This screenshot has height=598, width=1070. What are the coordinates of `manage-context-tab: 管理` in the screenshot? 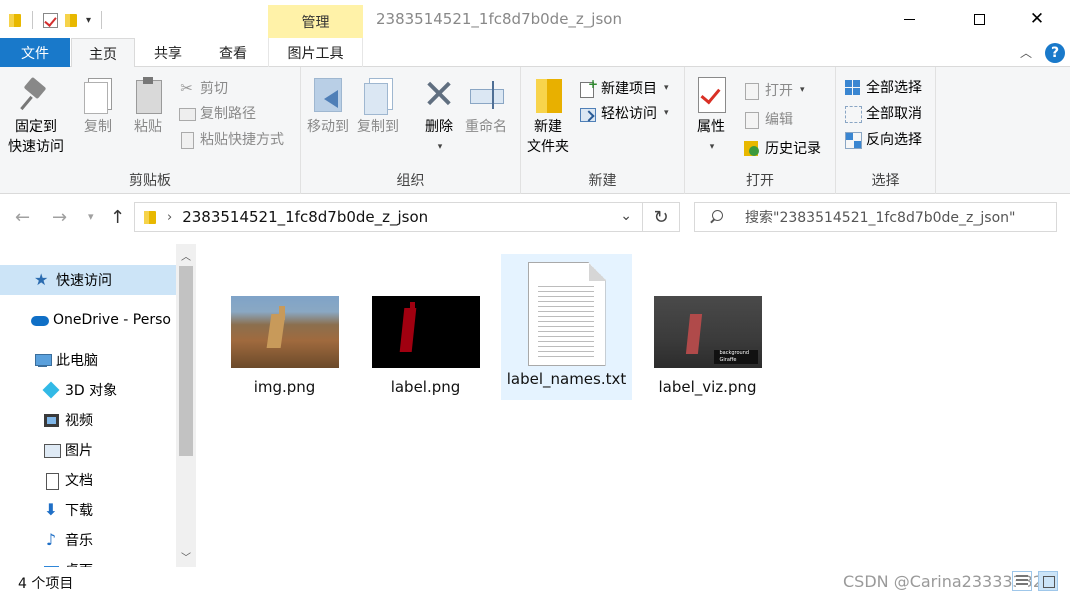 It's located at (315, 21).